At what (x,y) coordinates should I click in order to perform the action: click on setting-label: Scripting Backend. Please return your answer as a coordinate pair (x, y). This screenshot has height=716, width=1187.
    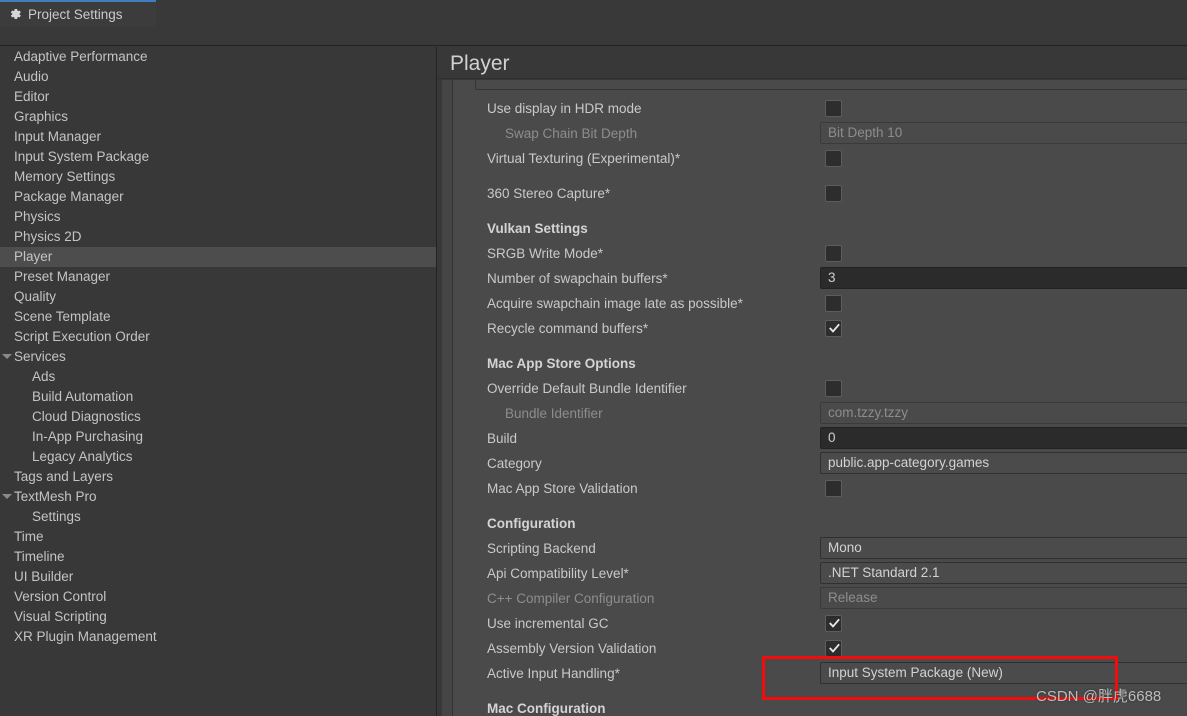
    Looking at the image, I should click on (541, 548).